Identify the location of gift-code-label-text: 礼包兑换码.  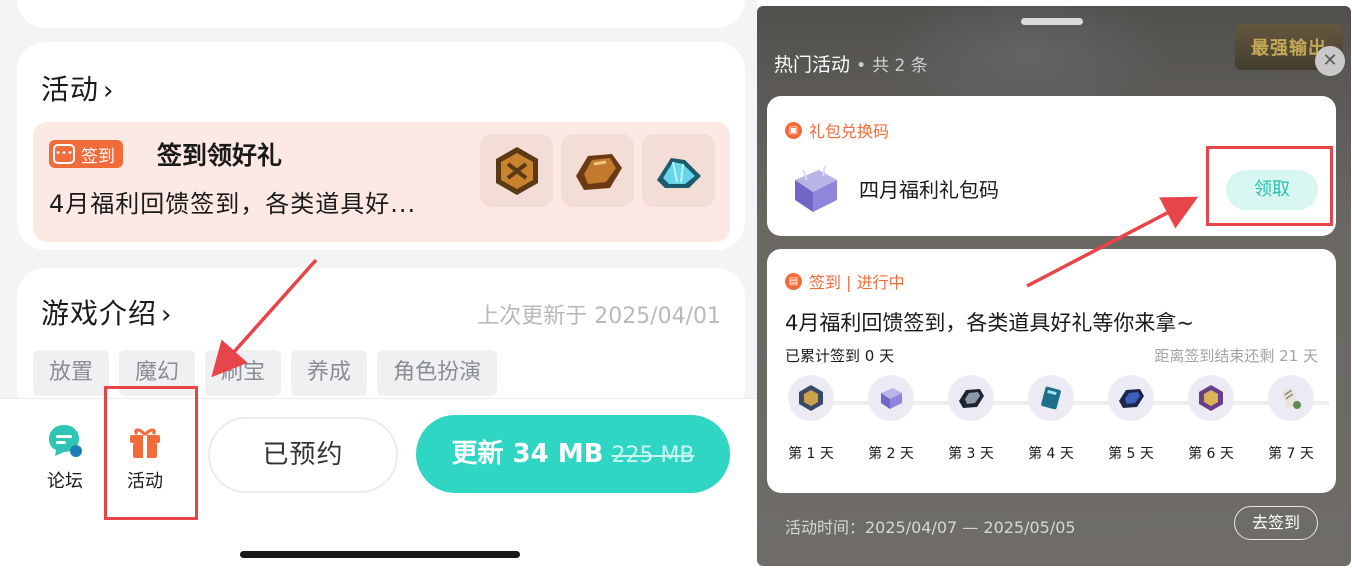
(849, 131).